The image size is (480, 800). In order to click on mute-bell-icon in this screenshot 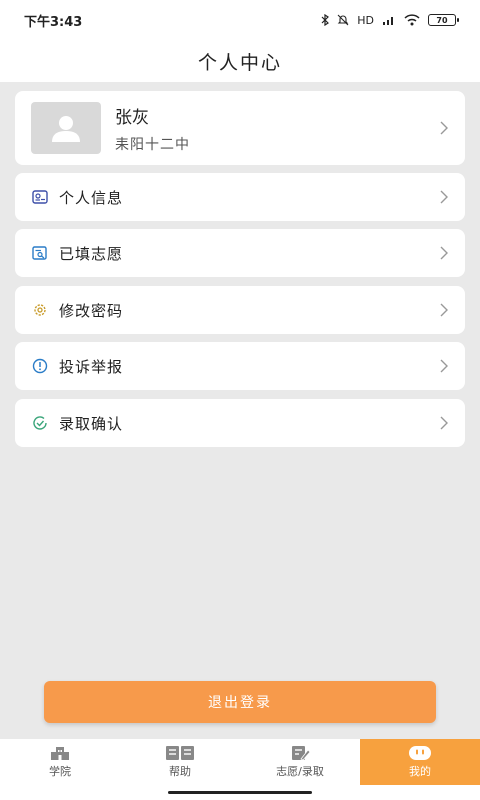, I will do `click(343, 20)`.